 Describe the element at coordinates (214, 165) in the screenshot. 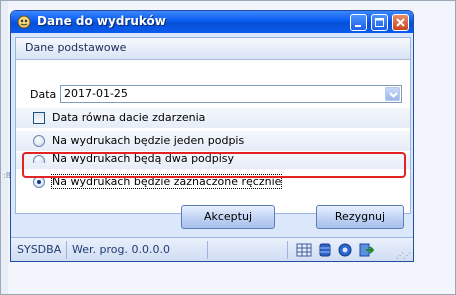

I see `highlight-box` at that location.